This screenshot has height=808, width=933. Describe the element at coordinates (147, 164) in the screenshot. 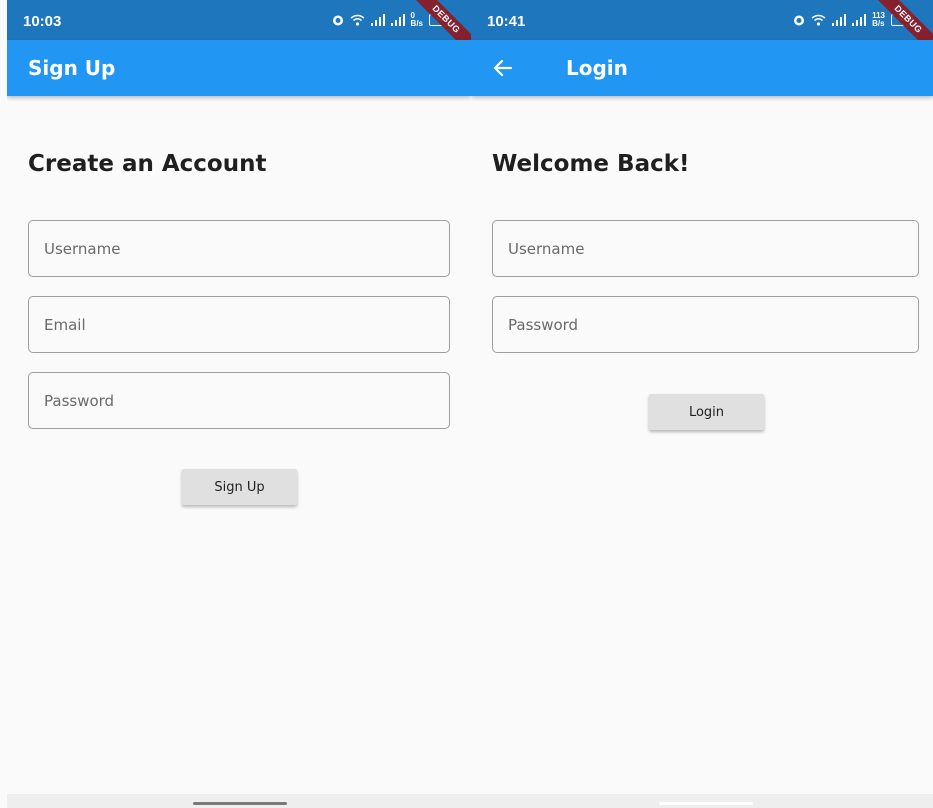

I see `page-heading: Create an Account` at that location.